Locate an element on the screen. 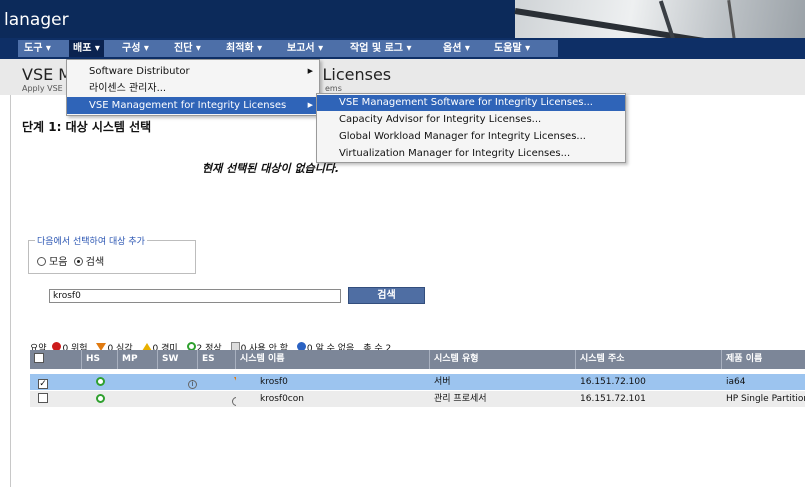 Image resolution: width=805 pixels, height=487 pixels. header-system-type: 시스템 유형 is located at coordinates (503, 359).